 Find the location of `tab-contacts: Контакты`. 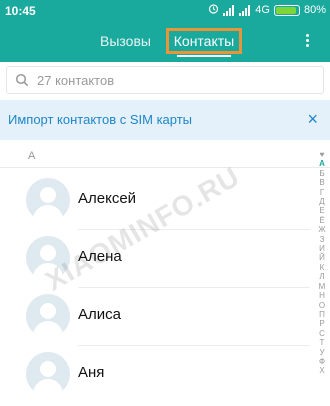

tab-contacts: Контакты is located at coordinates (204, 41).